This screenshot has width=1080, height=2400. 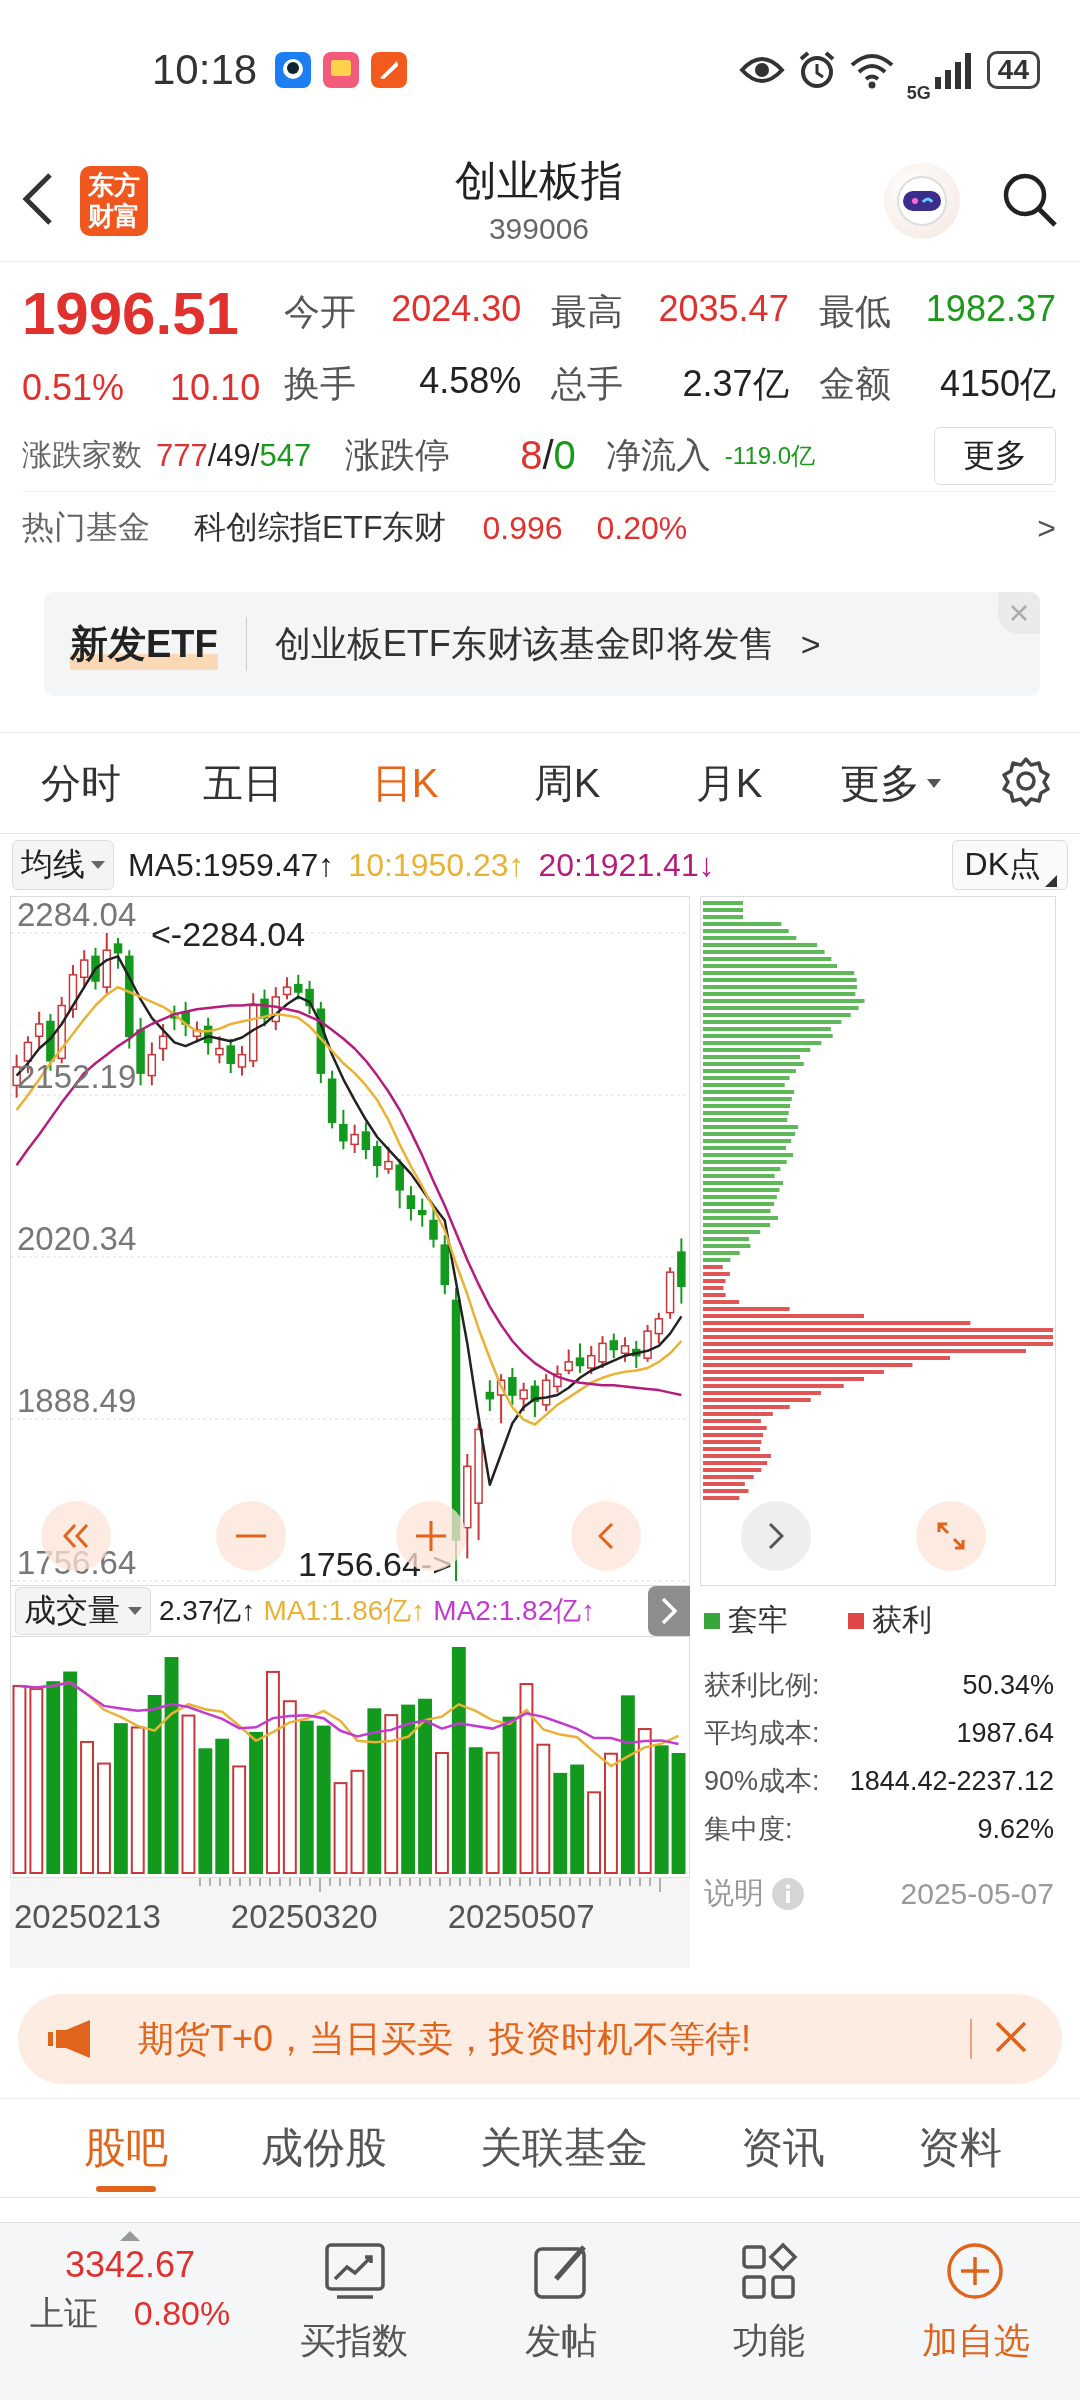 What do you see at coordinates (758, 1620) in the screenshot?
I see `legend-label: 套牢` at bounding box center [758, 1620].